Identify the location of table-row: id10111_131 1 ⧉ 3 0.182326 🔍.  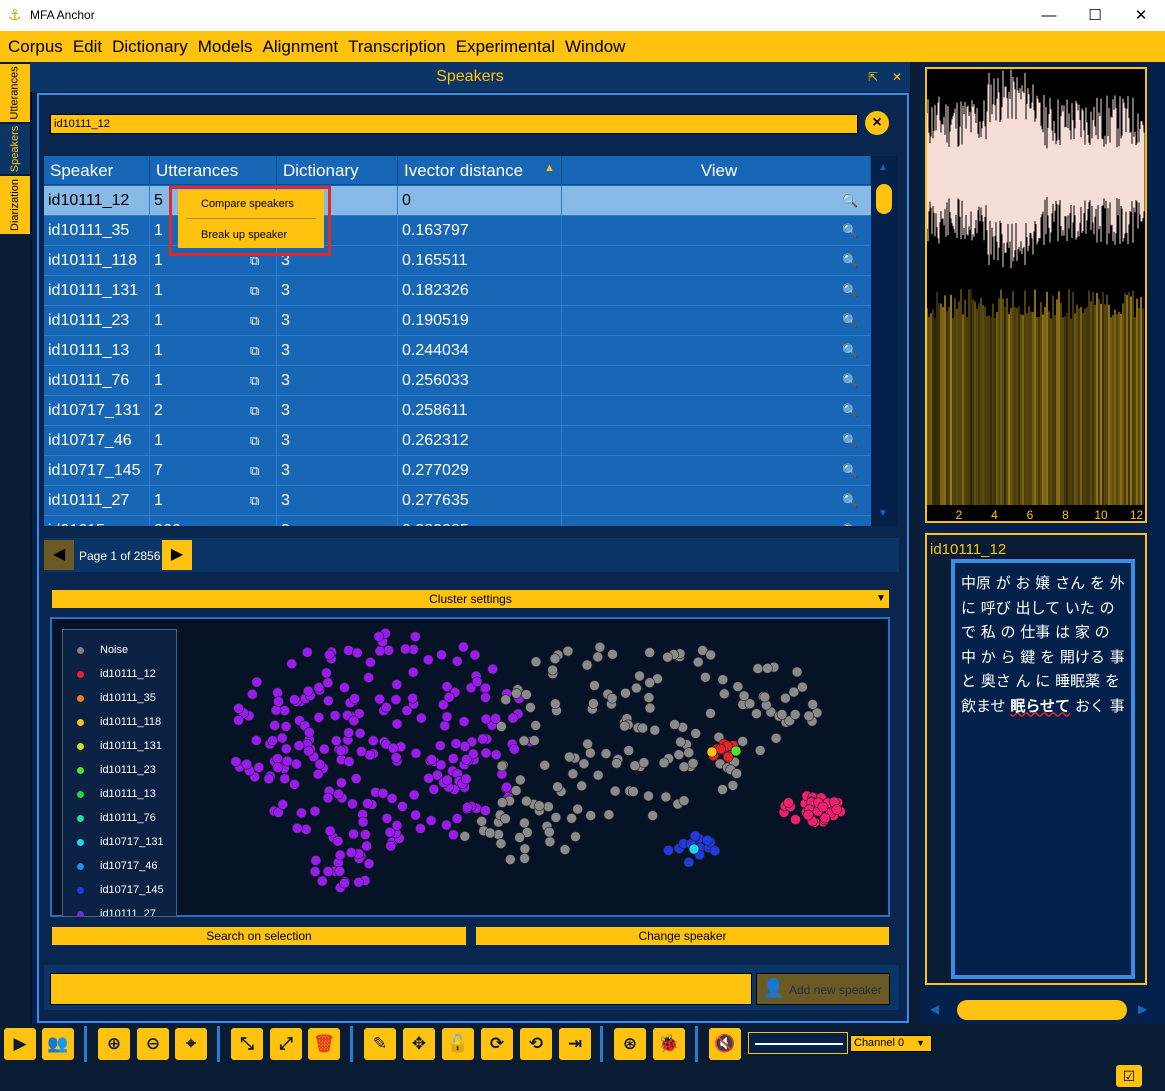
(457, 291).